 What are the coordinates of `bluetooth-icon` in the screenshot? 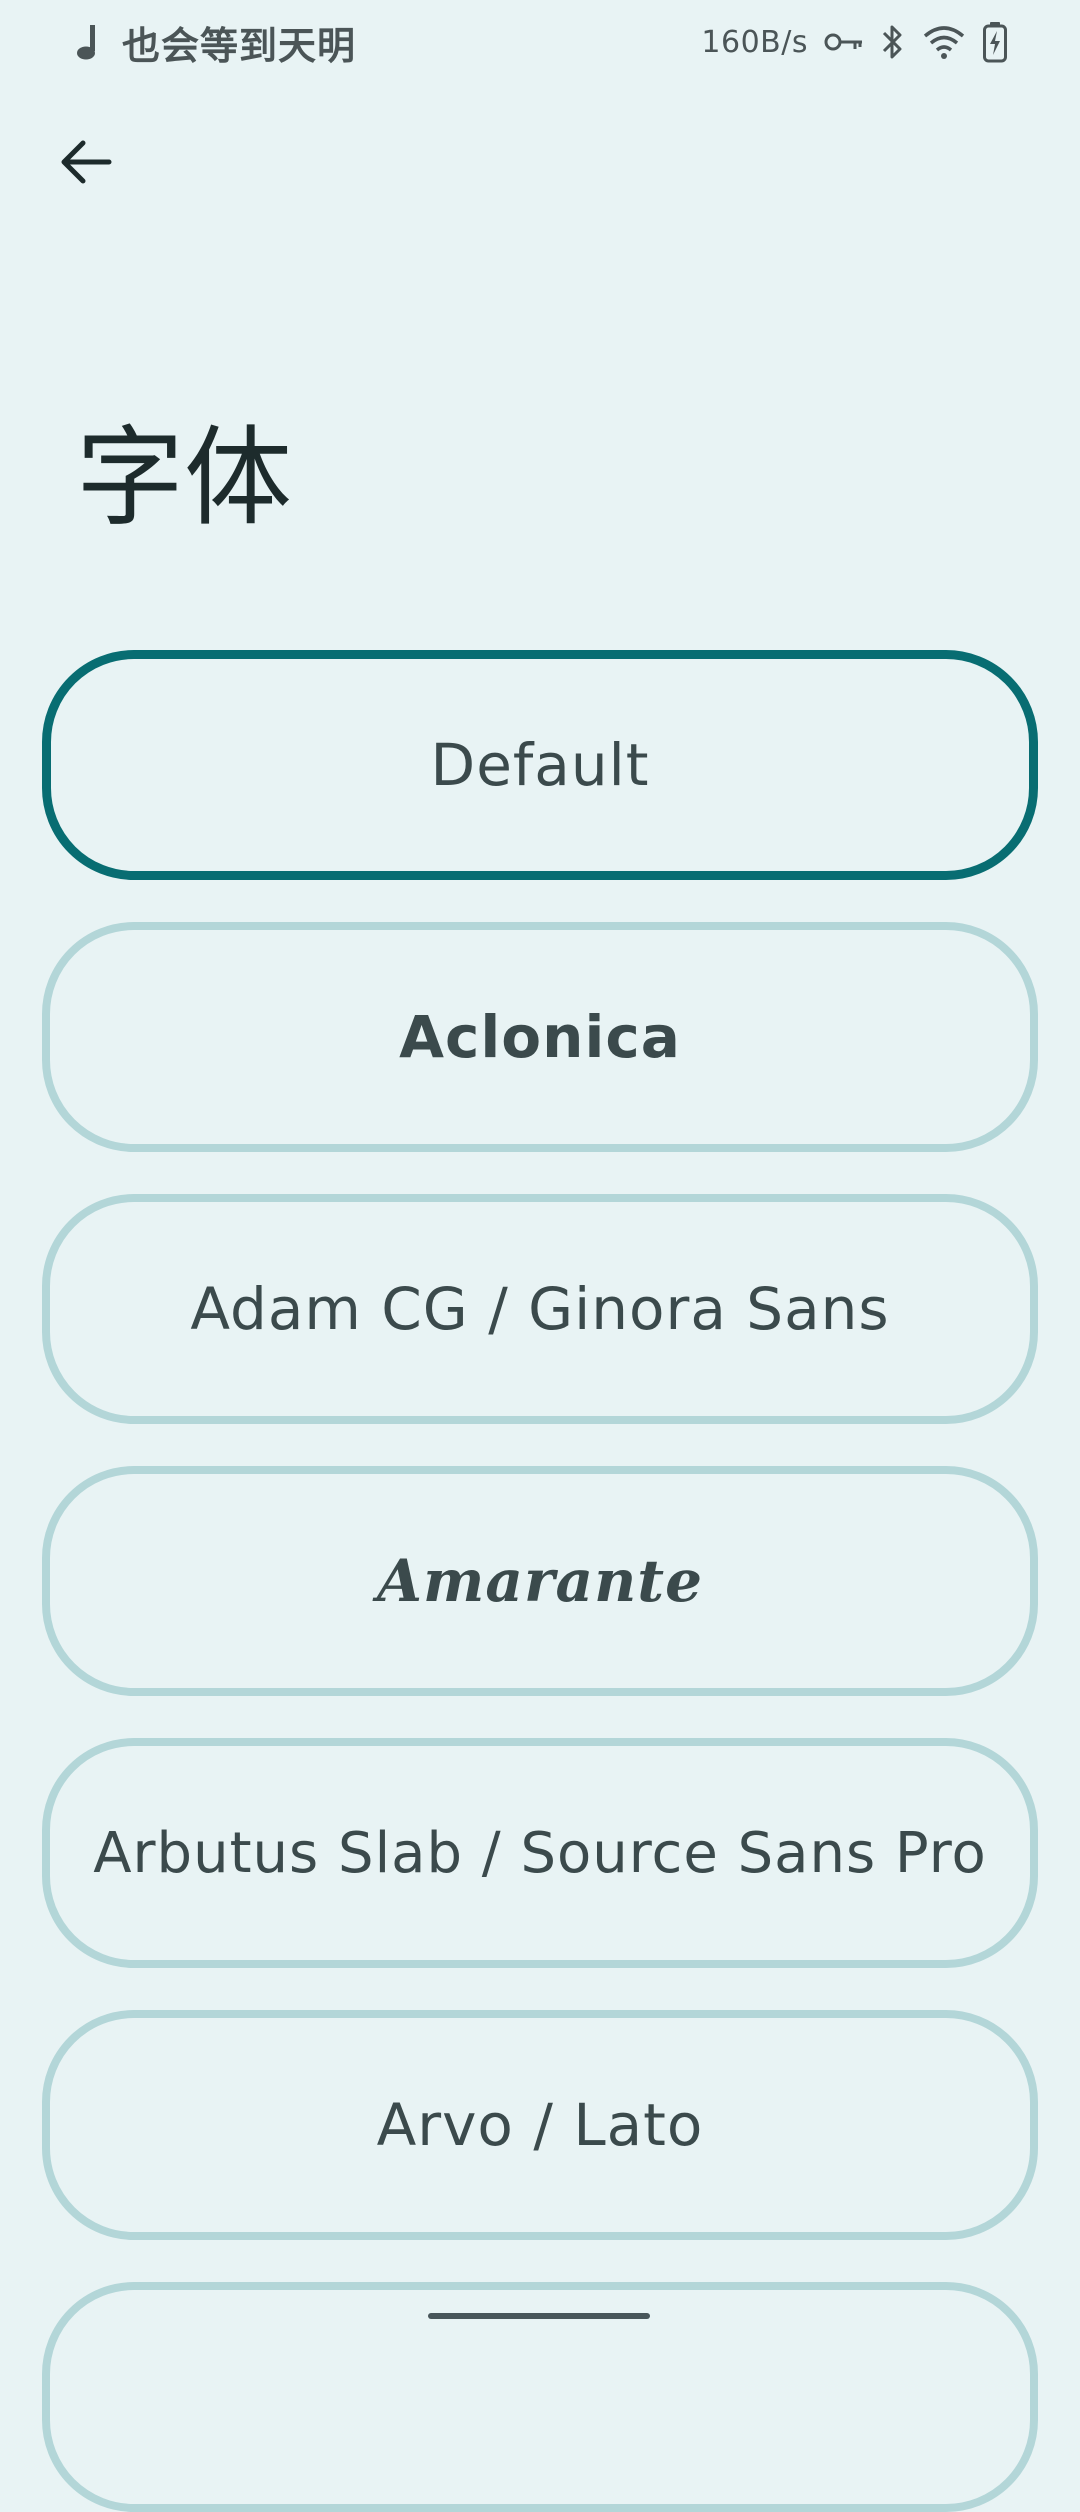 It's located at (893, 42).